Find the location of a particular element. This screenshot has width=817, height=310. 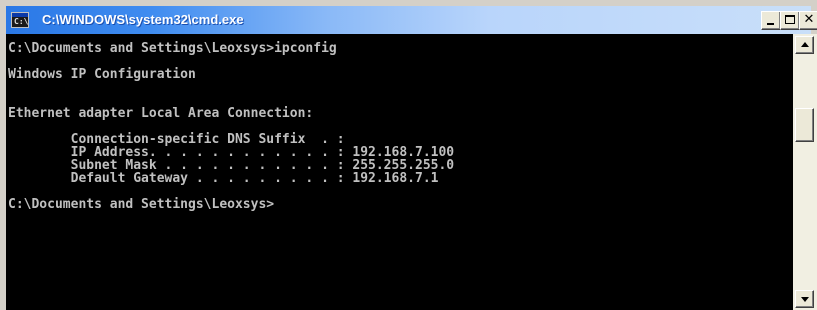

arrow-down-icon is located at coordinates (805, 299).